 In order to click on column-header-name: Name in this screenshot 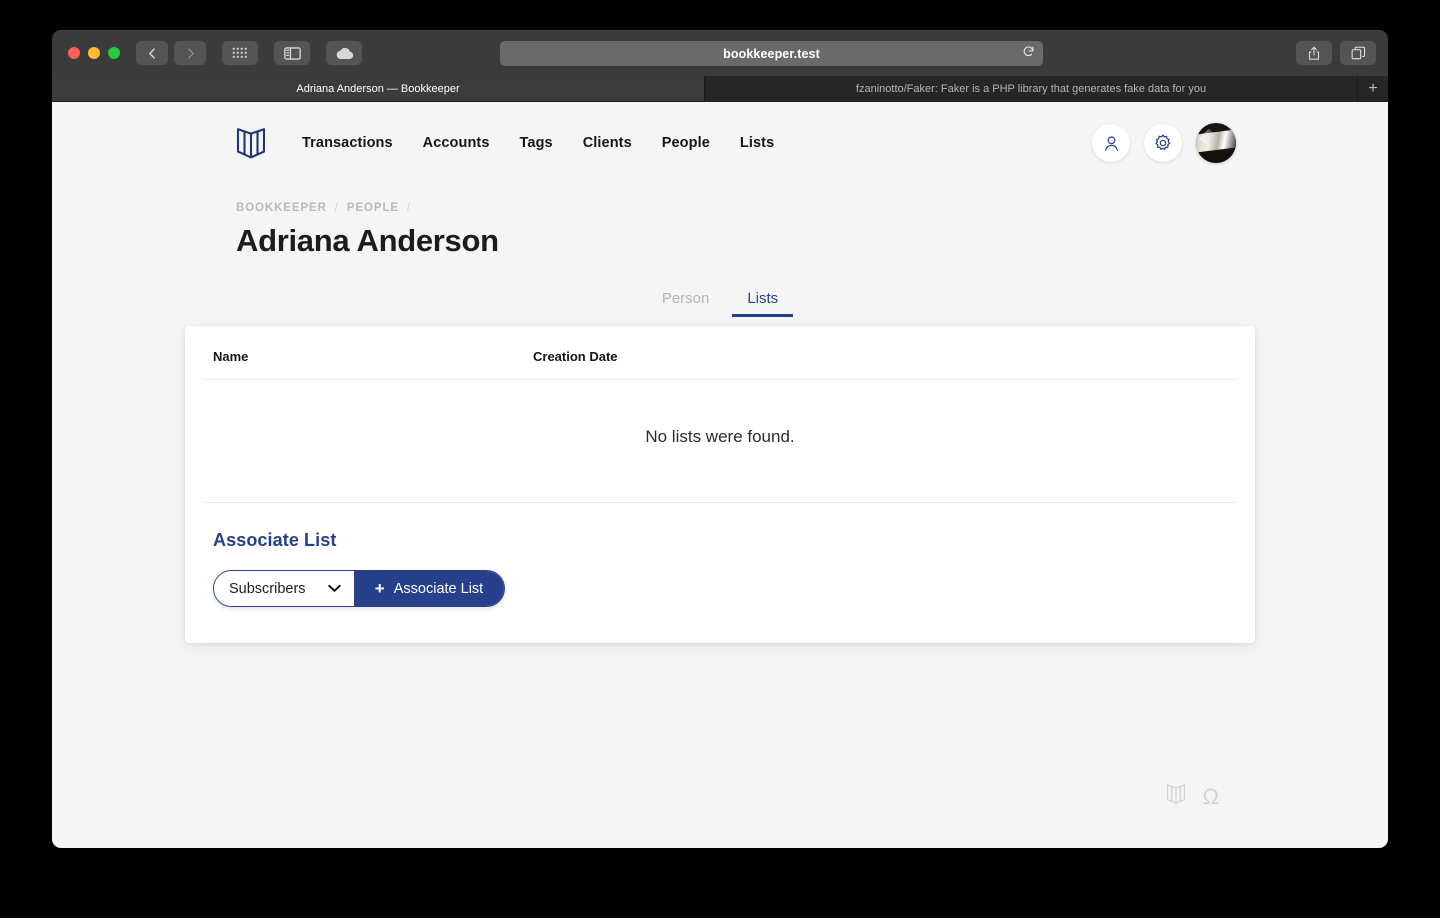, I will do `click(363, 353)`.